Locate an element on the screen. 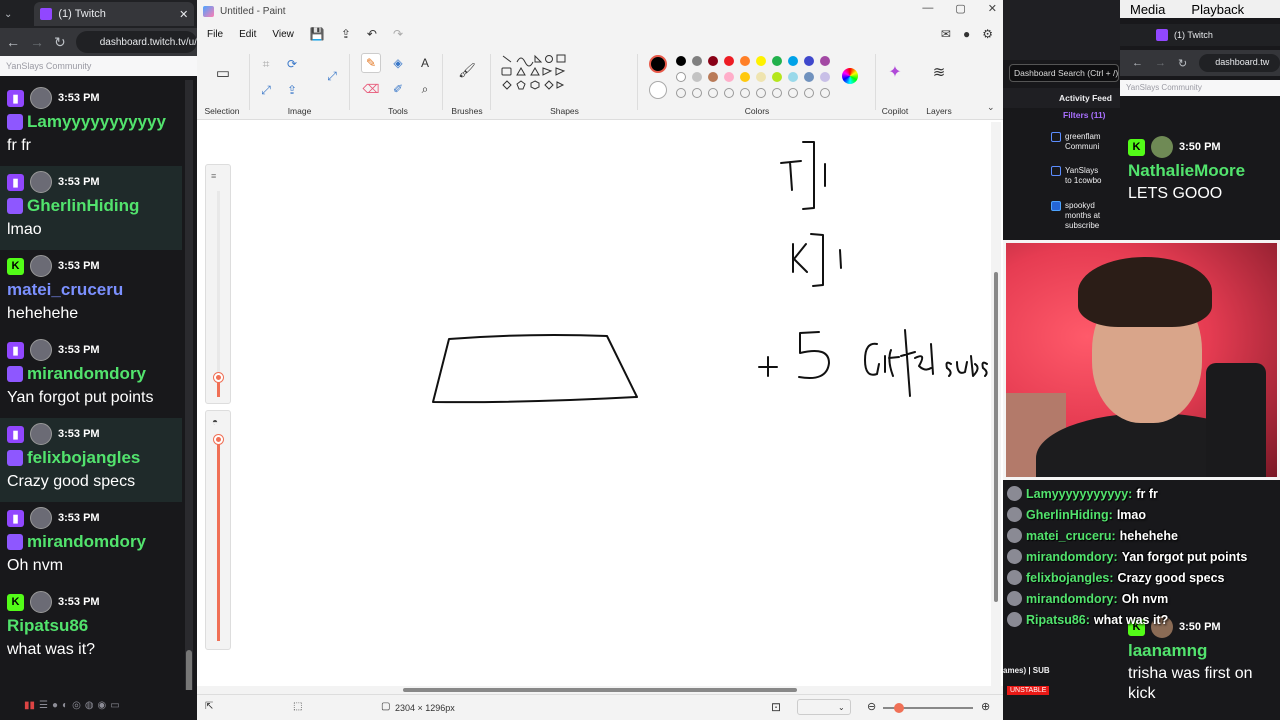 The width and height of the screenshot is (1280, 720). text-icon: A is located at coordinates (425, 63).